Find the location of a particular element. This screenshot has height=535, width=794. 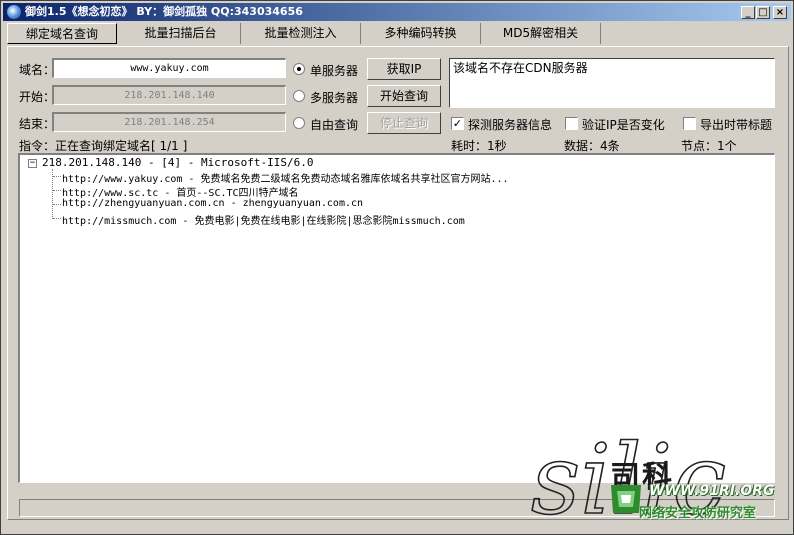

watermark-org: 网络安全攻防研究室 is located at coordinates (698, 513).